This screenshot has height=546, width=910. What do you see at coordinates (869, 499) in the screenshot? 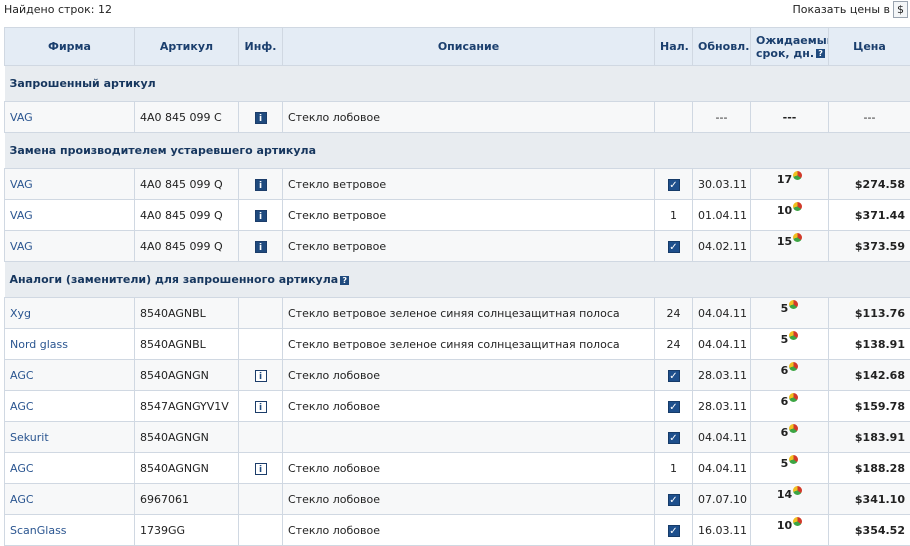
I see `price-cell: $341.10` at bounding box center [869, 499].